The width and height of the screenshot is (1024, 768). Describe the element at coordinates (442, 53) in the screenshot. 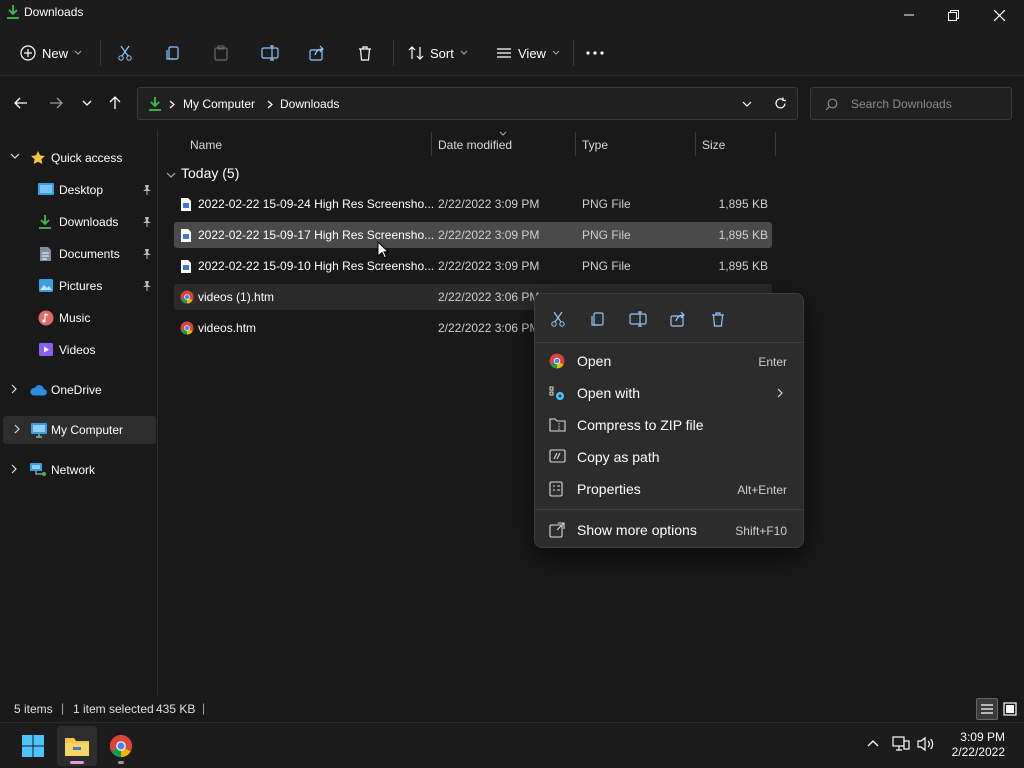

I see `sort-label: Sort` at that location.